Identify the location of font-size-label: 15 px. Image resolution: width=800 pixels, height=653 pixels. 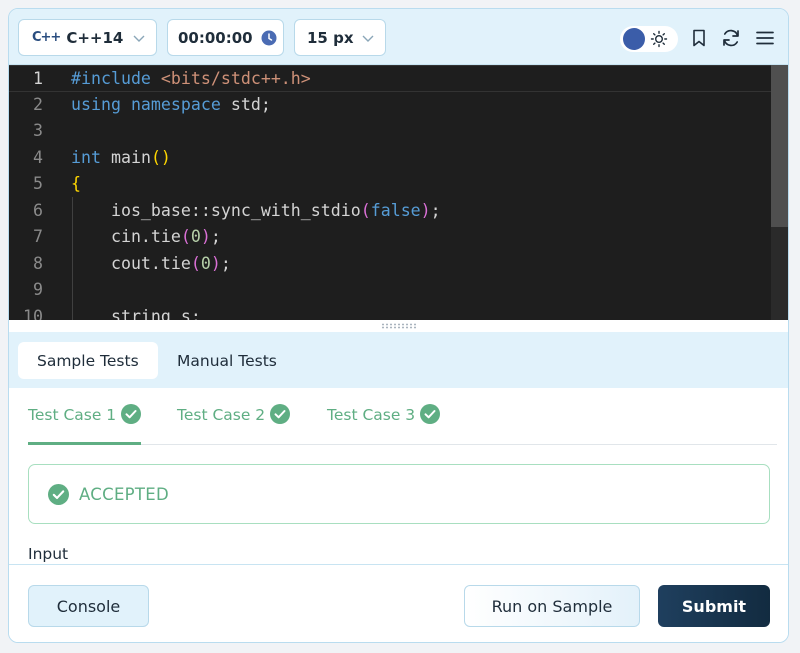
(330, 37).